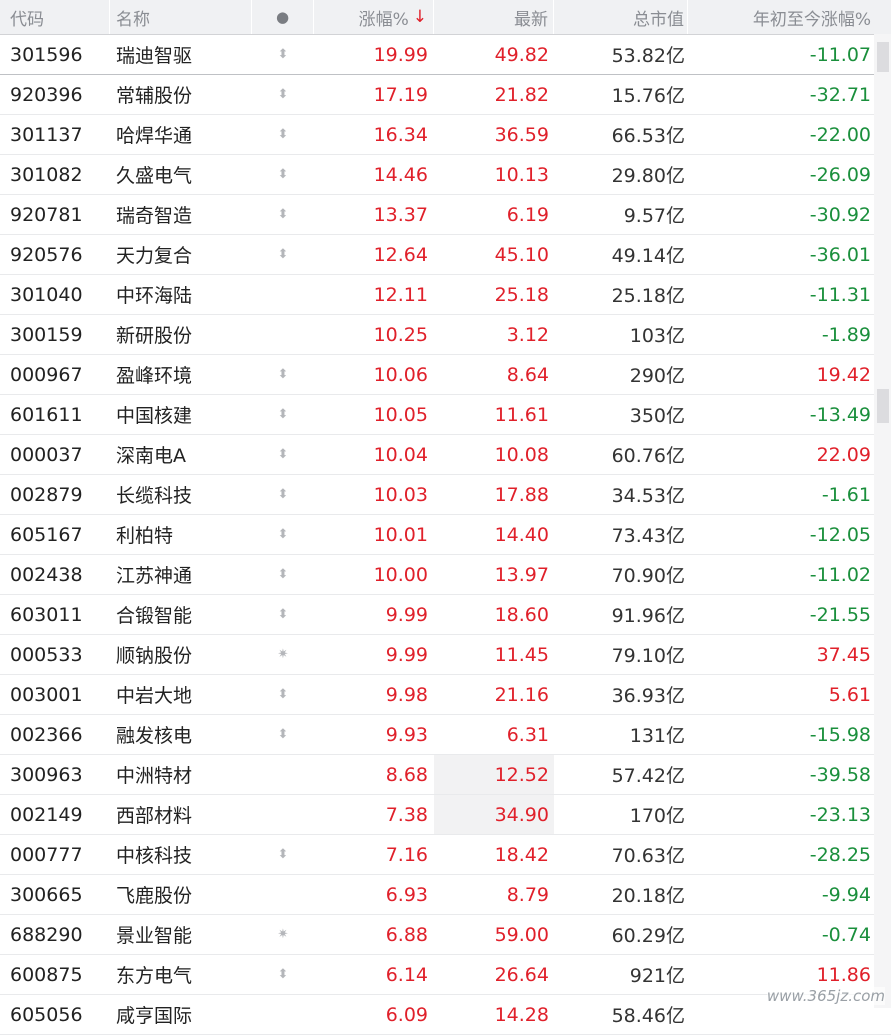 This screenshot has height=1035, width=891. Describe the element at coordinates (445, 855) in the screenshot. I see `table-row: 000777 中核科技 ⬍ 7.16 18.42 70.63亿 -28.25` at that location.